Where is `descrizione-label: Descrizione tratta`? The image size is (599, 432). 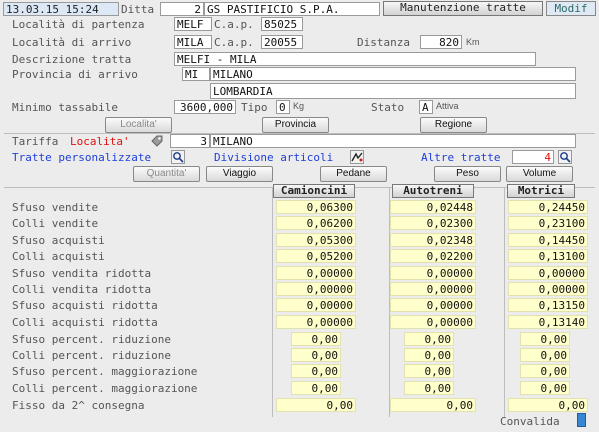 descrizione-label: Descrizione tratta is located at coordinates (72, 59).